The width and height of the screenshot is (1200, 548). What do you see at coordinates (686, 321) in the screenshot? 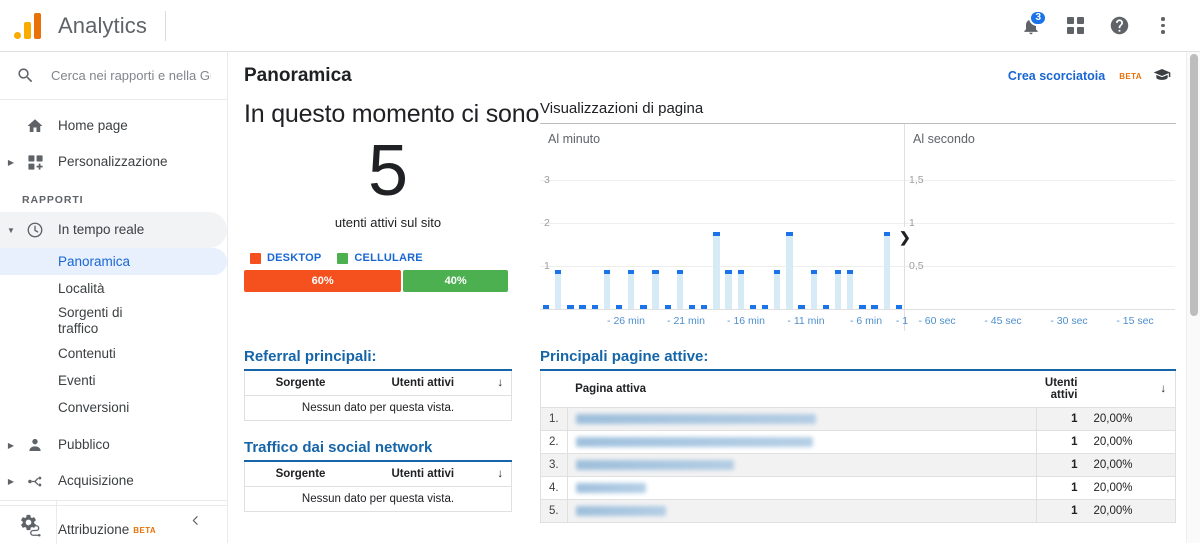
I see `x-tick-minute: - 21 min` at bounding box center [686, 321].